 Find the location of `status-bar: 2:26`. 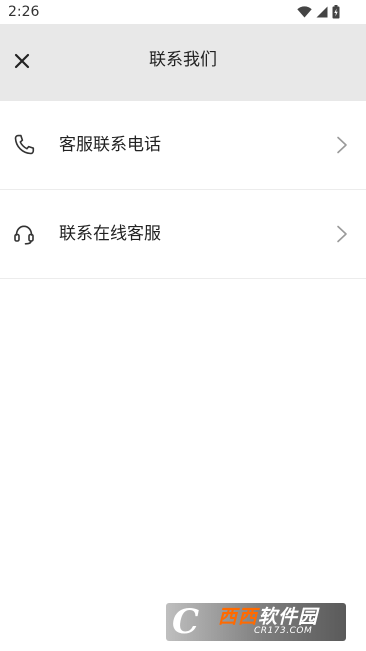

status-bar: 2:26 is located at coordinates (183, 12).